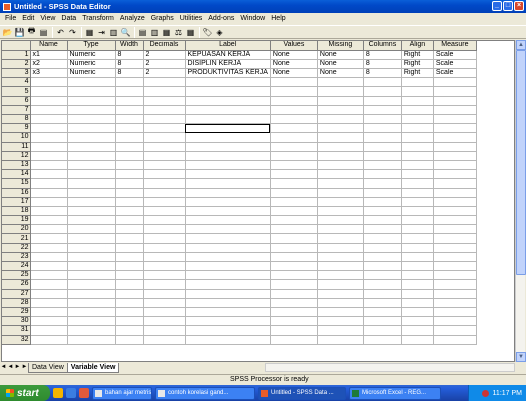 Image resolution: width=526 pixels, height=401 pixels. What do you see at coordinates (16, 73) in the screenshot?
I see `row-number: 3` at bounding box center [16, 73].